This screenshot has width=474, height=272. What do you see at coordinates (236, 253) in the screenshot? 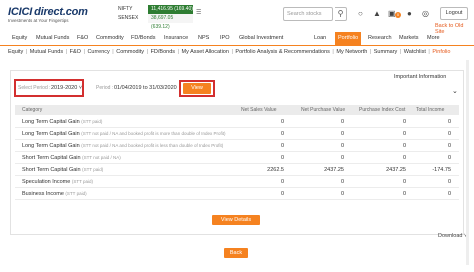
I see `back-button: Back` at bounding box center [236, 253].